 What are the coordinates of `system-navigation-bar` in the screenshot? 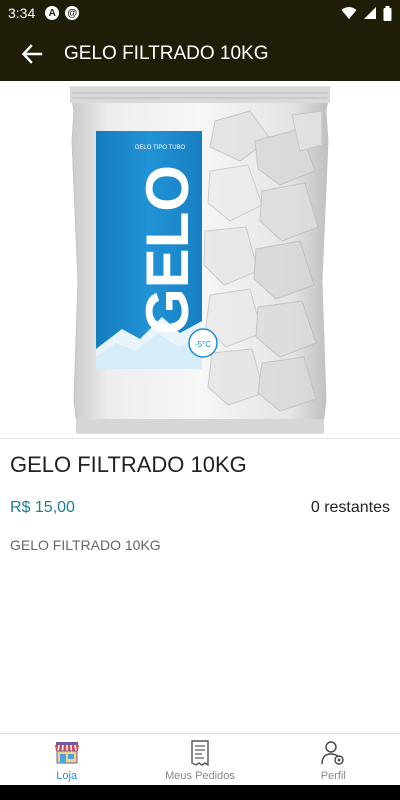 It's located at (200, 792).